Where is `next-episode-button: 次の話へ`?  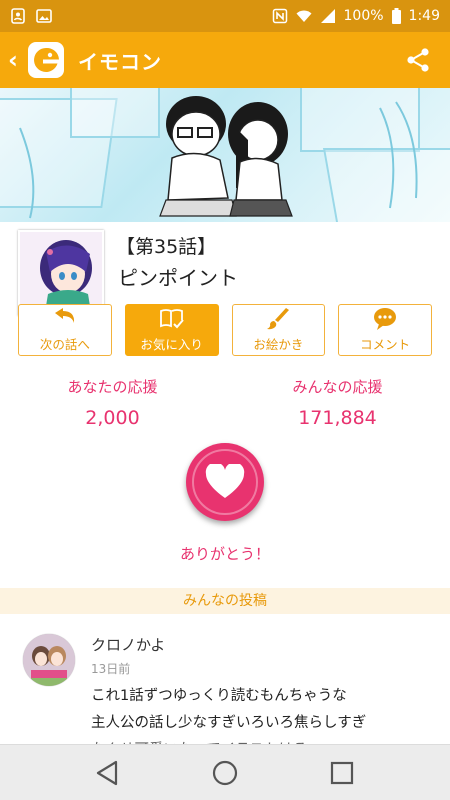
next-episode-button: 次の話へ is located at coordinates (65, 330).